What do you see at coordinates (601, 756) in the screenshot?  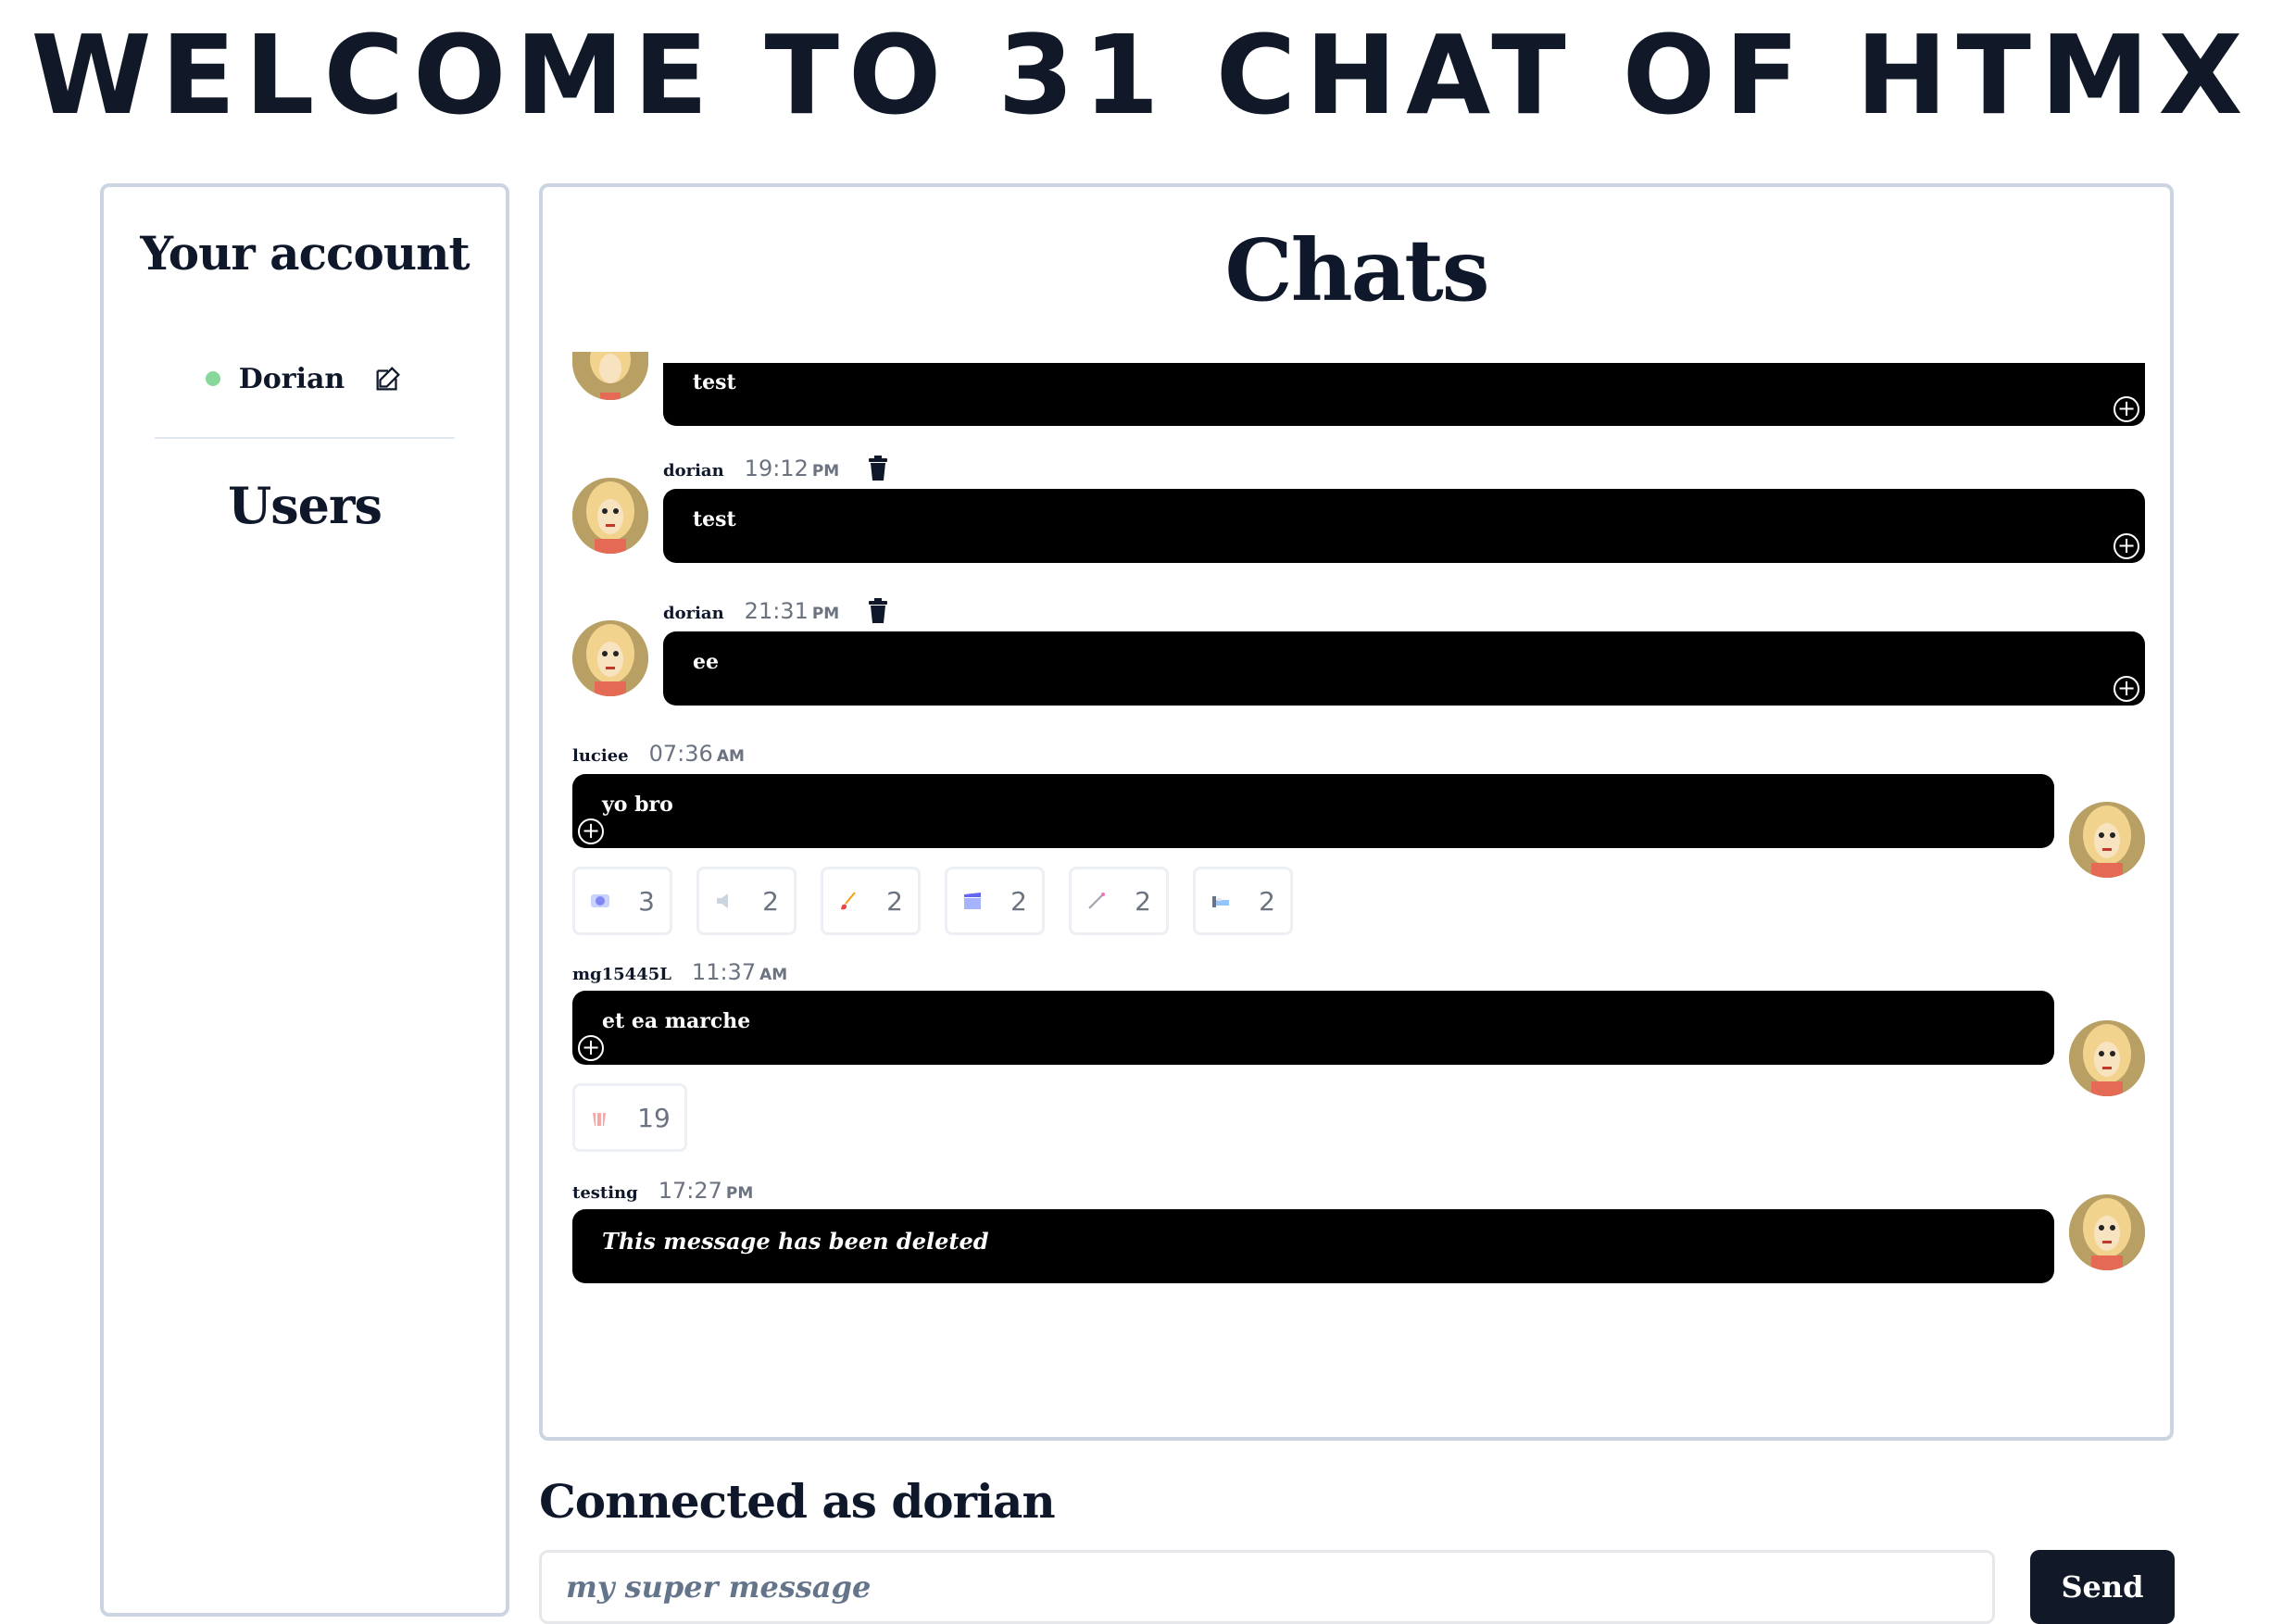 I see `message-author: luciee` at bounding box center [601, 756].